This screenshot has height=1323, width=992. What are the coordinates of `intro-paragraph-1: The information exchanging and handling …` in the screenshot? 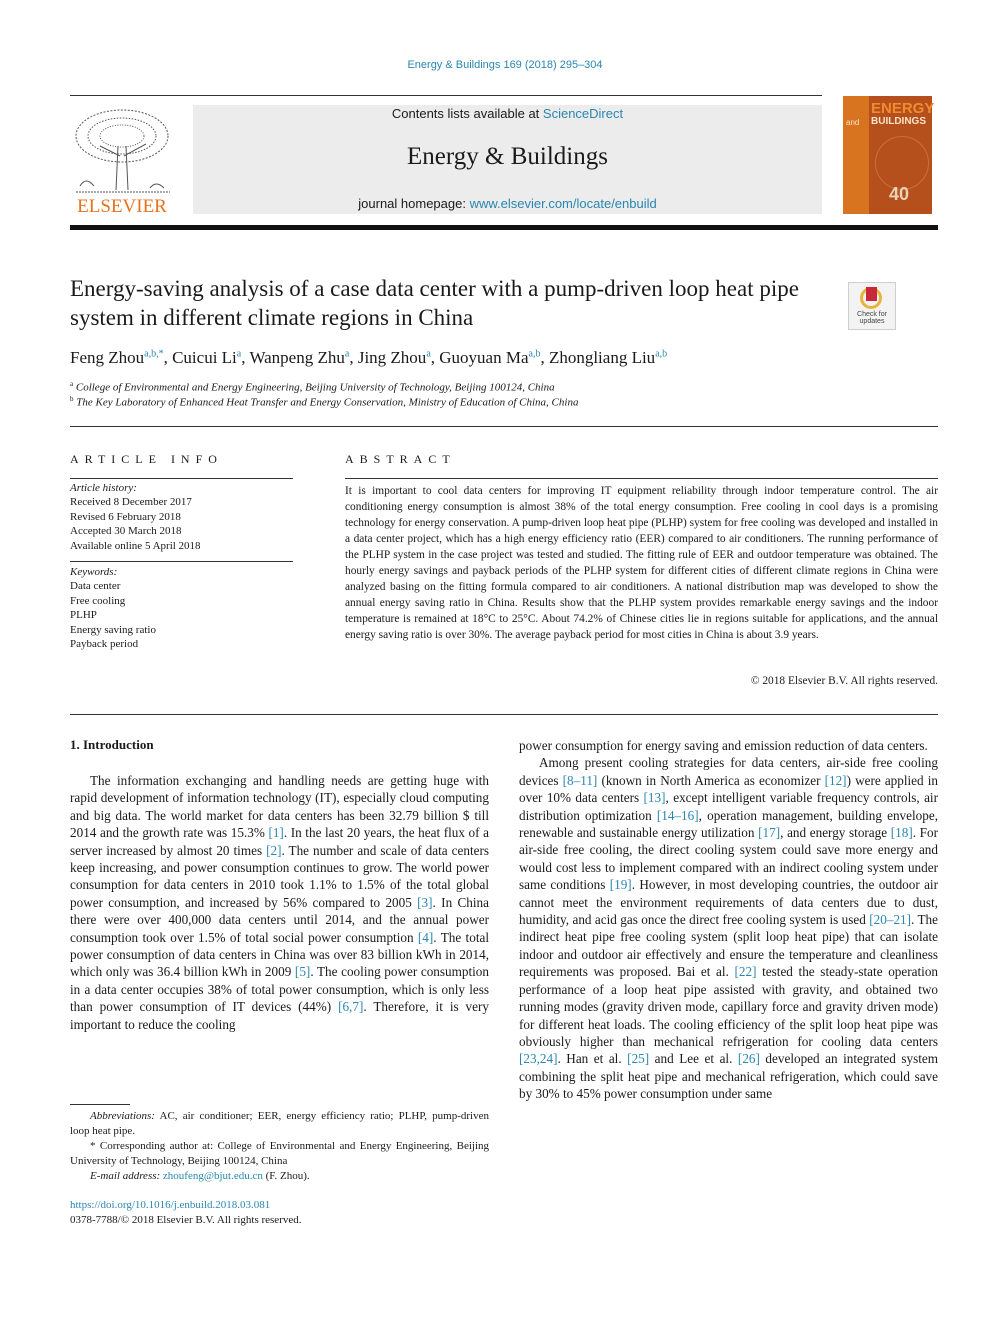 It's located at (280, 902).